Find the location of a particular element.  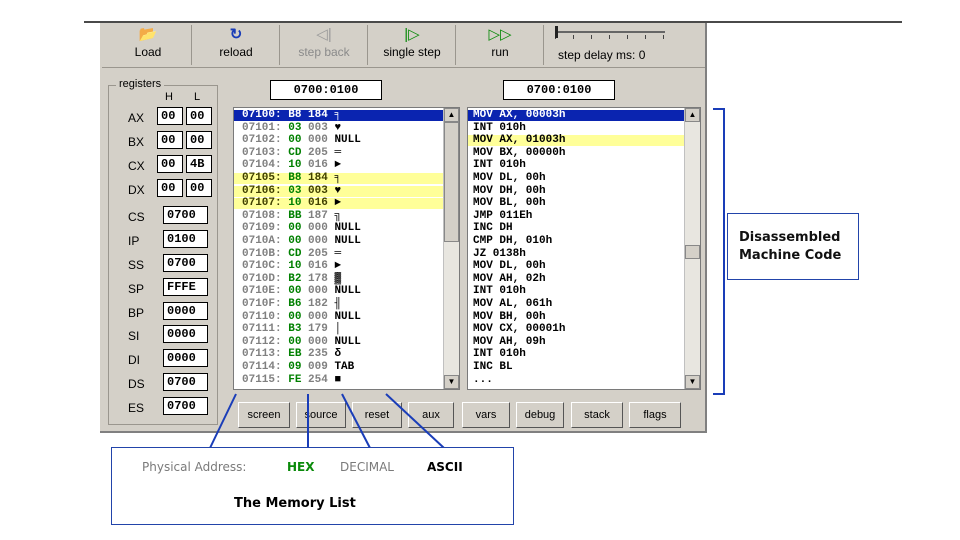

physical-address-label: Physical Address: is located at coordinates (194, 467).